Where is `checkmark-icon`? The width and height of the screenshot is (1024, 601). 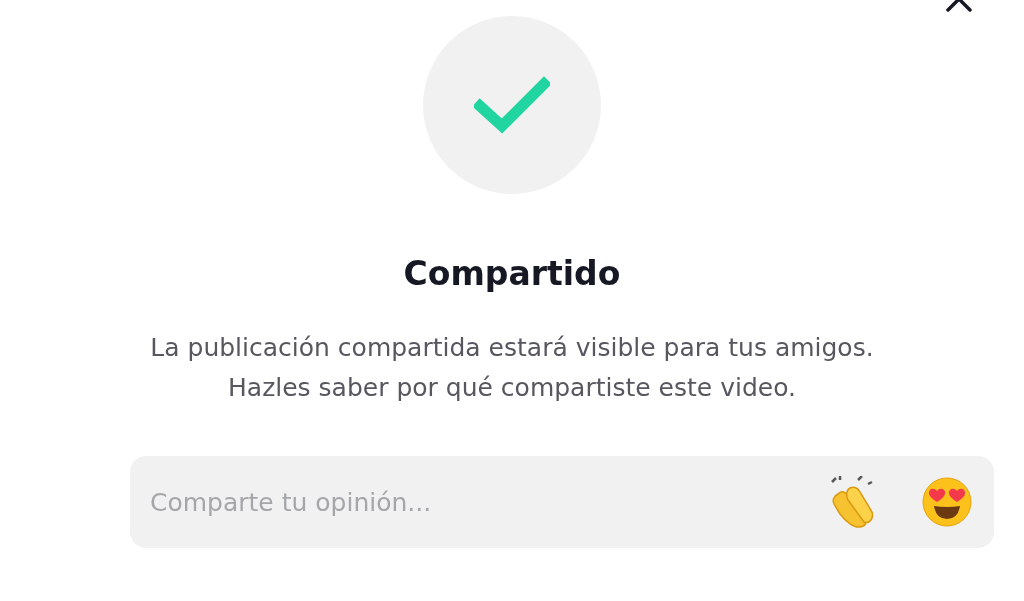 checkmark-icon is located at coordinates (512, 105).